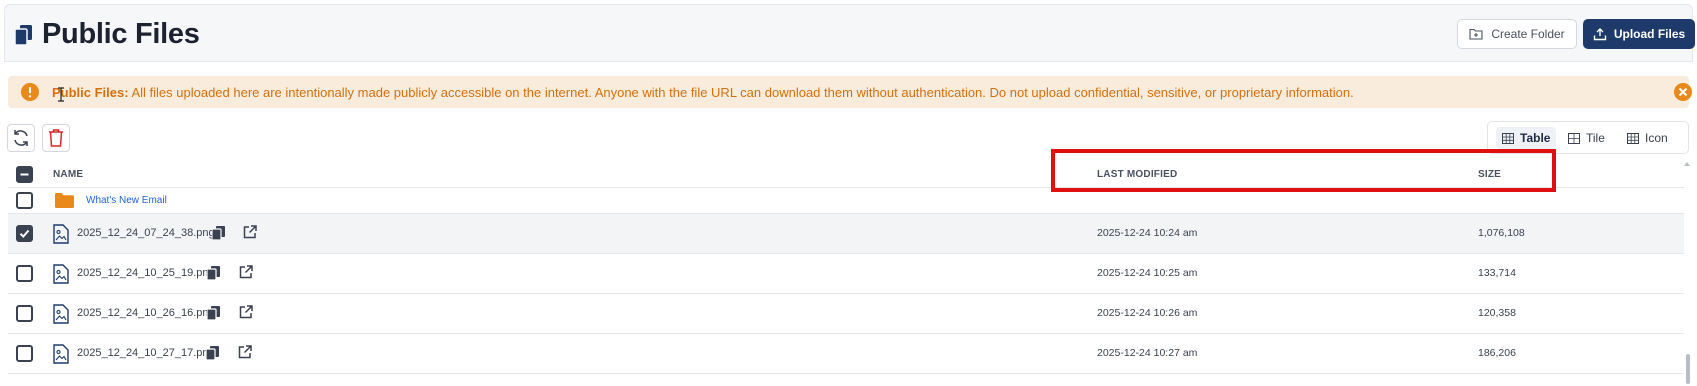 The width and height of the screenshot is (1697, 386). I want to click on select-all-checkbox, so click(24, 174).